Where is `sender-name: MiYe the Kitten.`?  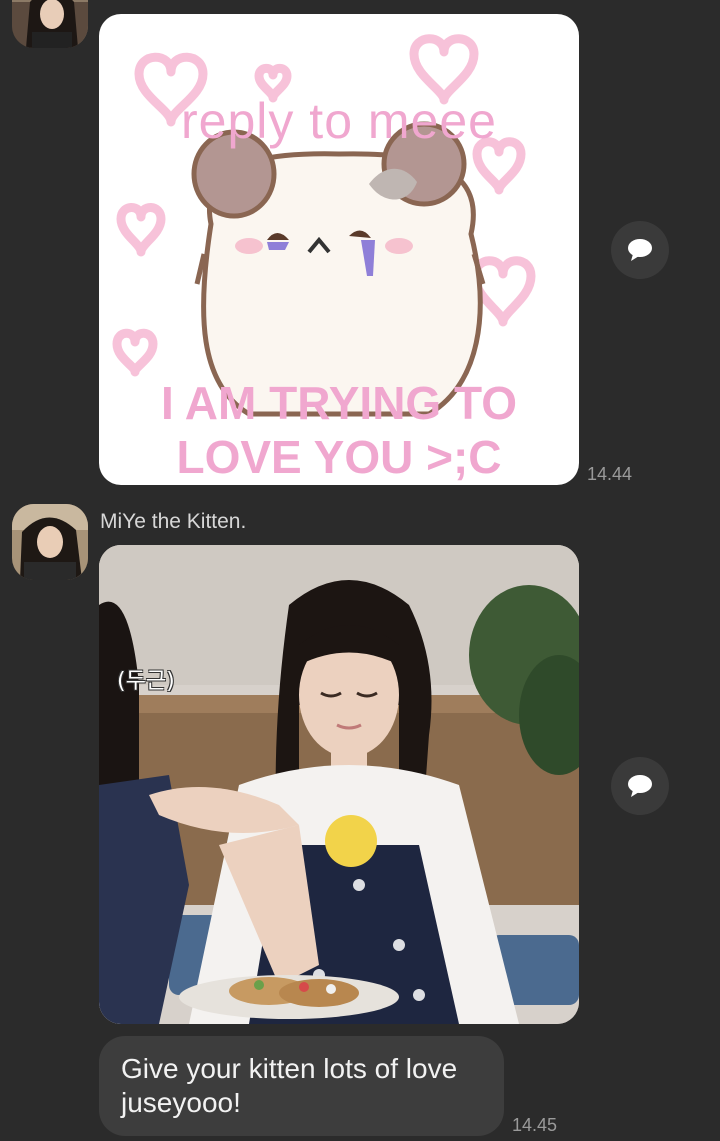
sender-name: MiYe the Kitten. is located at coordinates (173, 521).